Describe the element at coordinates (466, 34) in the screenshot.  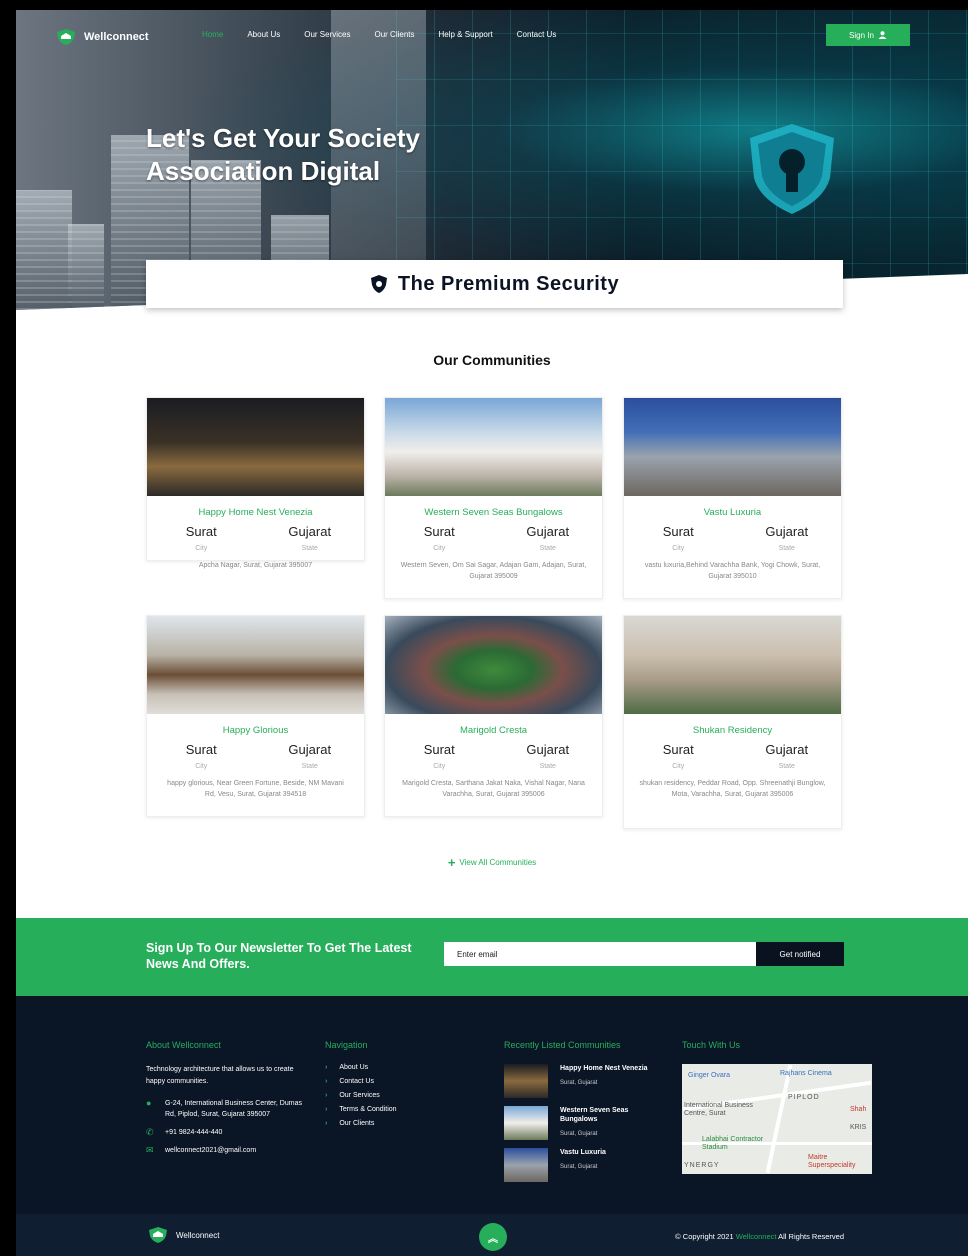
I see `nav-help-support: Help & Support` at that location.